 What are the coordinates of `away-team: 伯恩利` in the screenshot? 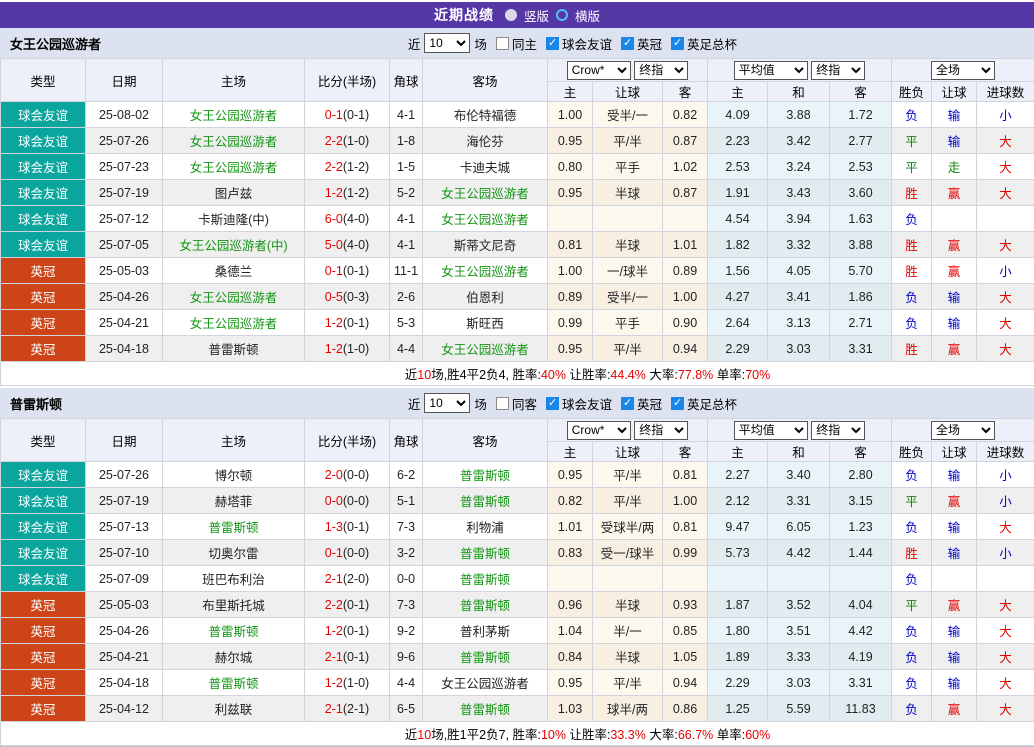 It's located at (485, 297).